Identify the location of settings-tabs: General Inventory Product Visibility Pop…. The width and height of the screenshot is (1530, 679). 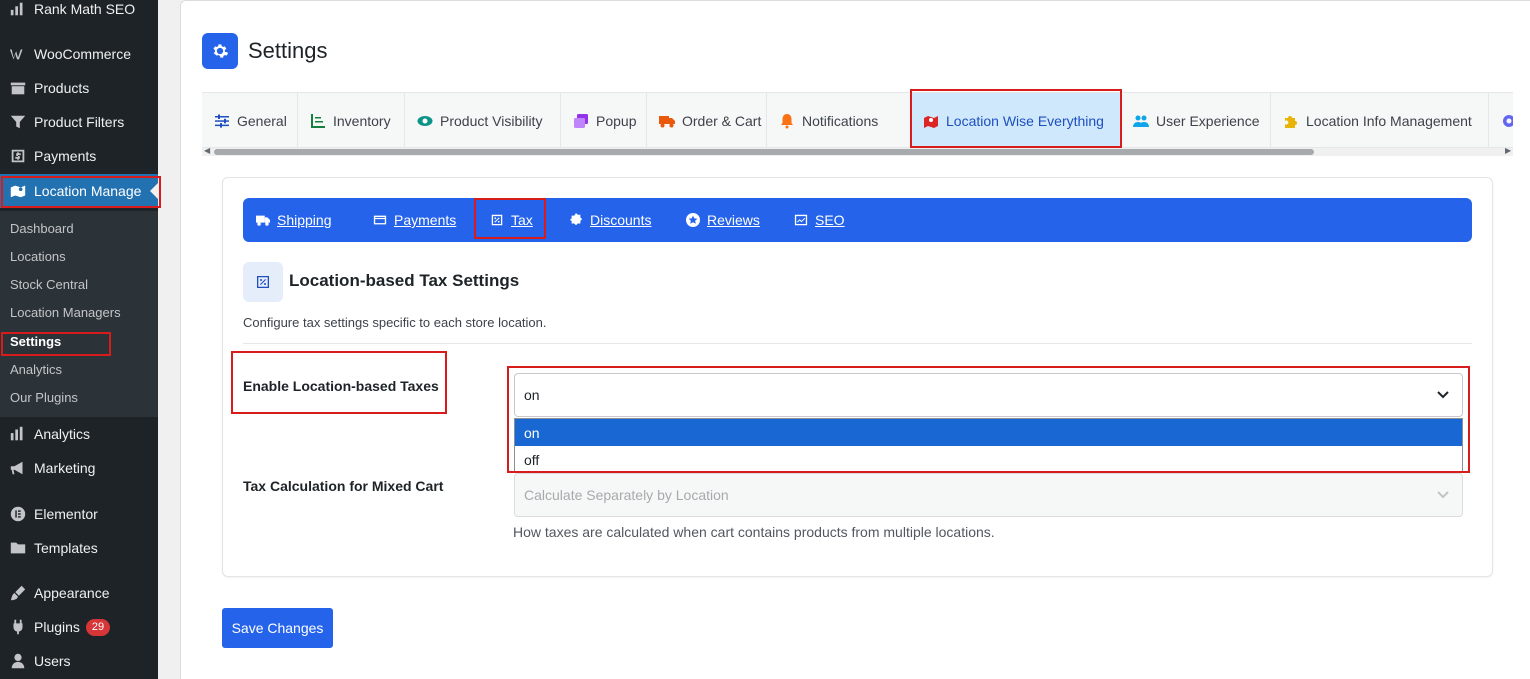
(857, 120).